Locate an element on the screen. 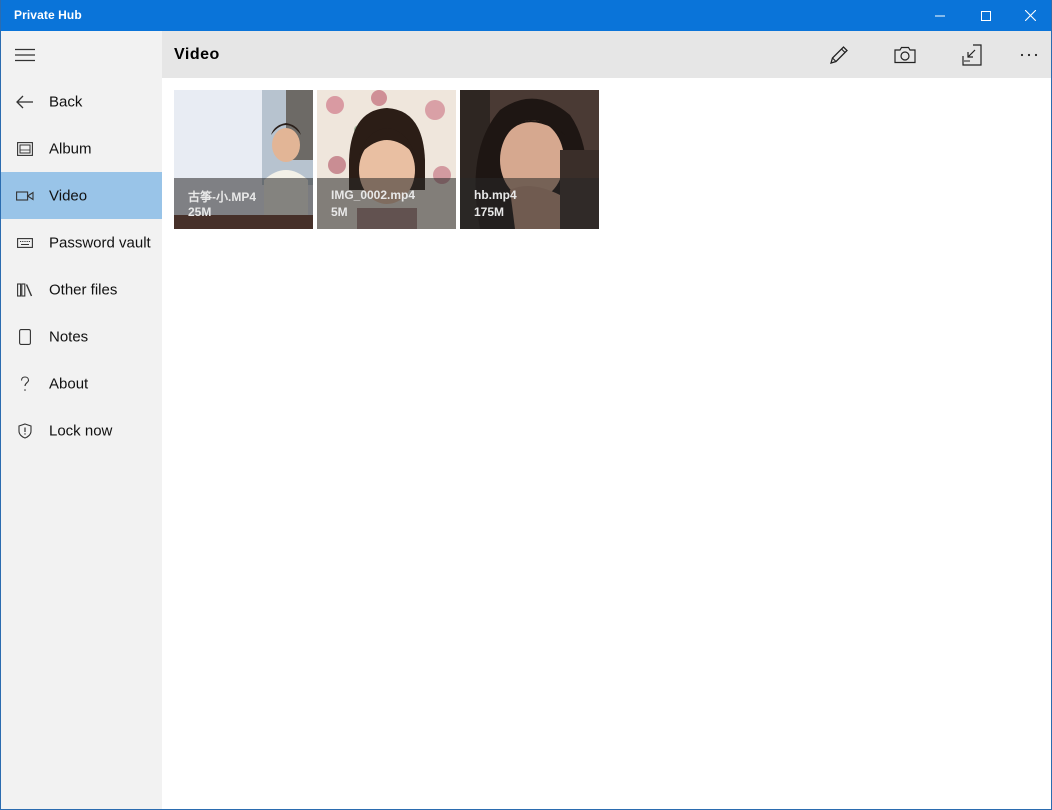 This screenshot has width=1052, height=810. edit-button is located at coordinates (839, 55).